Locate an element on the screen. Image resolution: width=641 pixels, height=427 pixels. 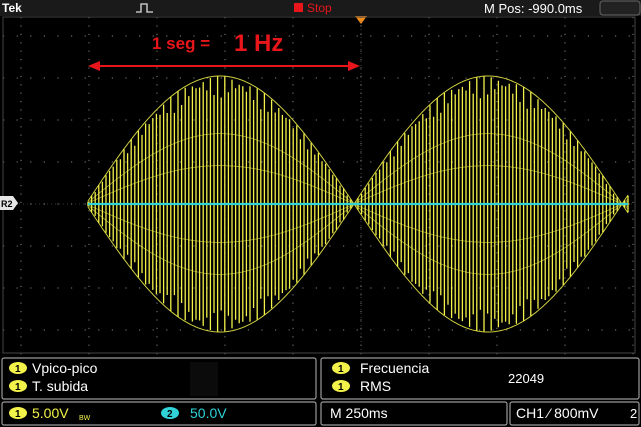
measurement-panel-right: 1 Frecuencia 1 RMS 22049 is located at coordinates (480, 378).